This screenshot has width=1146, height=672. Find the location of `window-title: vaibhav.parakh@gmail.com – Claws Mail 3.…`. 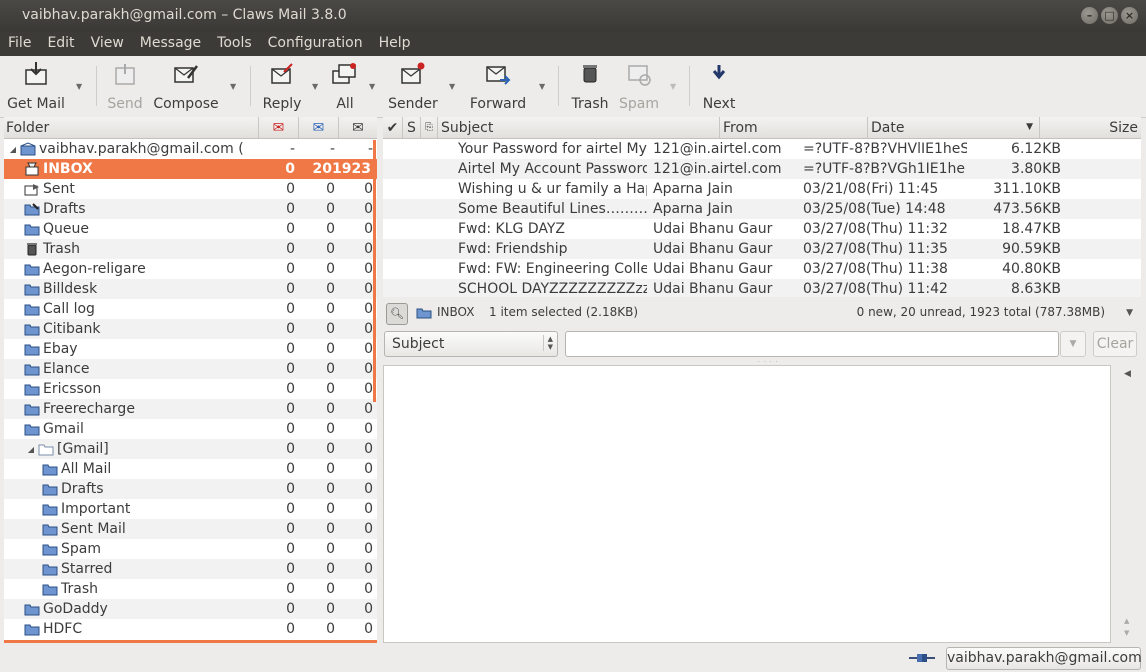

window-title: vaibhav.parakh@gmail.com – Claws Mail 3.… is located at coordinates (184, 15).